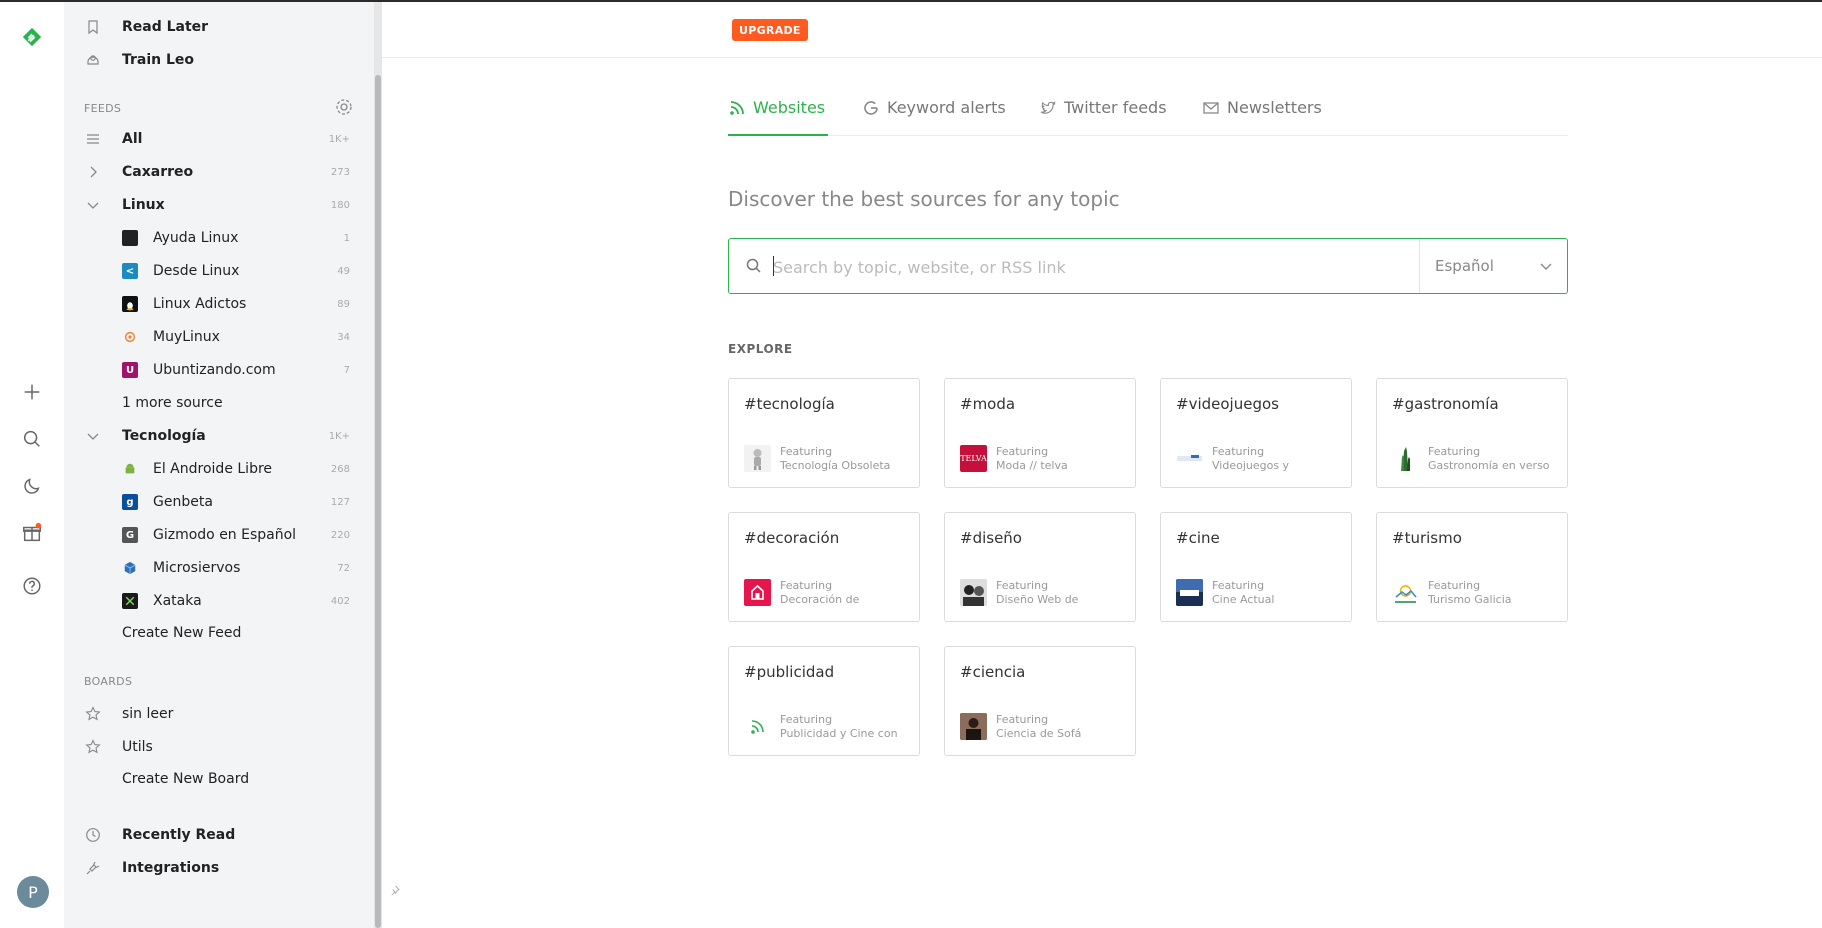 This screenshot has width=1822, height=928. What do you see at coordinates (770, 30) in the screenshot?
I see `upgrade-button: UPGRADE` at bounding box center [770, 30].